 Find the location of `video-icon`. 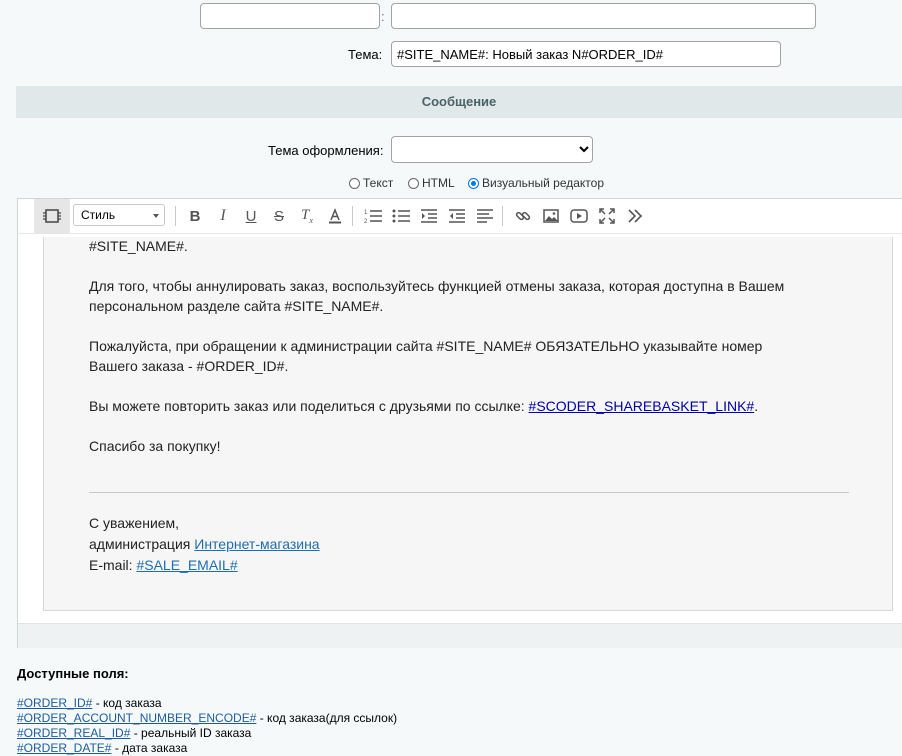

video-icon is located at coordinates (579, 216).